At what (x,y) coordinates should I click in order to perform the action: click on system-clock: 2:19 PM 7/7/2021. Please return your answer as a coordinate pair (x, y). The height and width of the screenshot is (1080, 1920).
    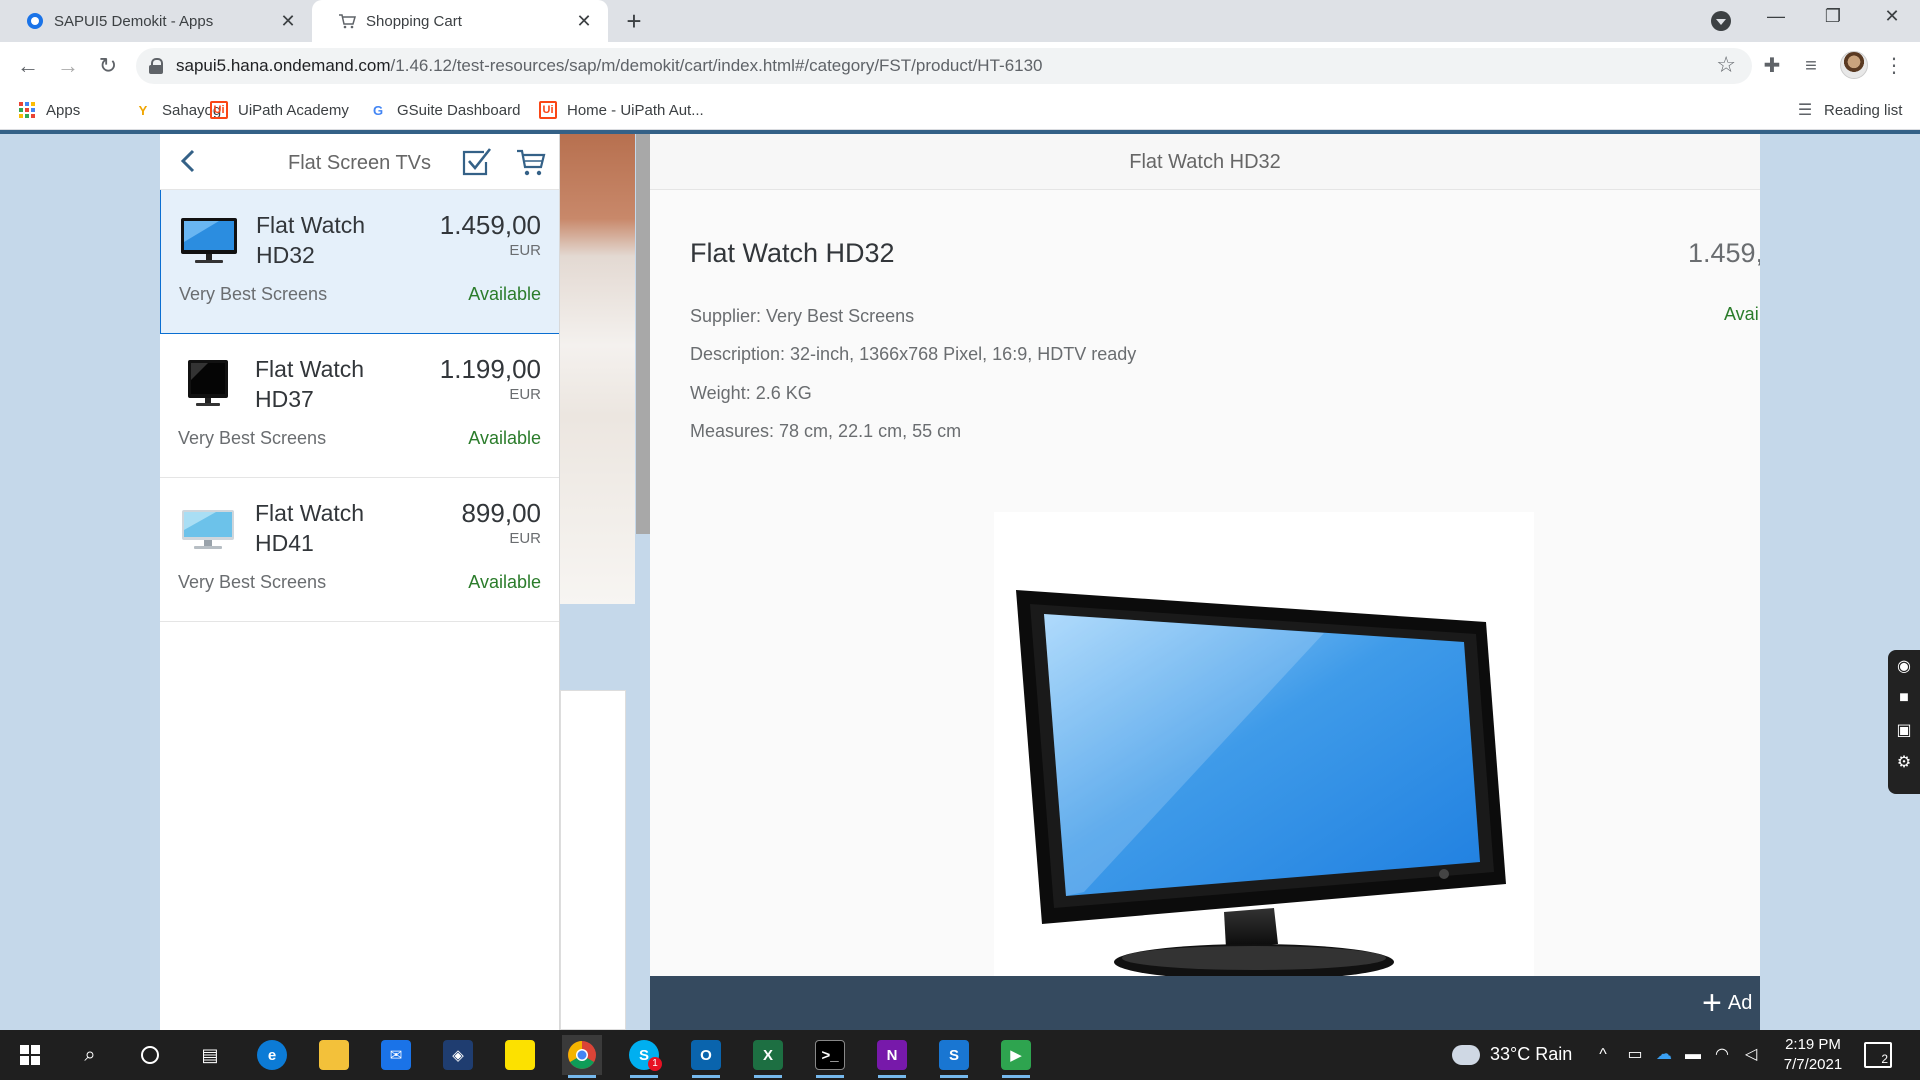
    Looking at the image, I should click on (1813, 1055).